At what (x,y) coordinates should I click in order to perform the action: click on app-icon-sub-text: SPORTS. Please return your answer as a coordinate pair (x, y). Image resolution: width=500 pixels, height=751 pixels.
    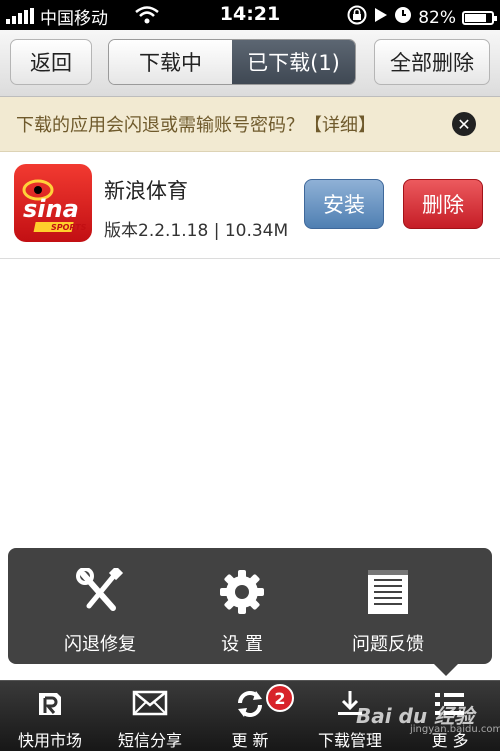
    Looking at the image, I should click on (69, 227).